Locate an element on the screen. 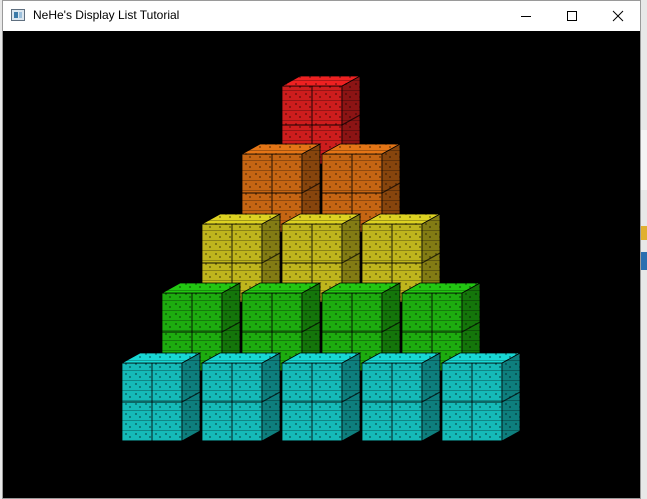 The height and width of the screenshot is (499, 647). application-window-icon is located at coordinates (18, 15).